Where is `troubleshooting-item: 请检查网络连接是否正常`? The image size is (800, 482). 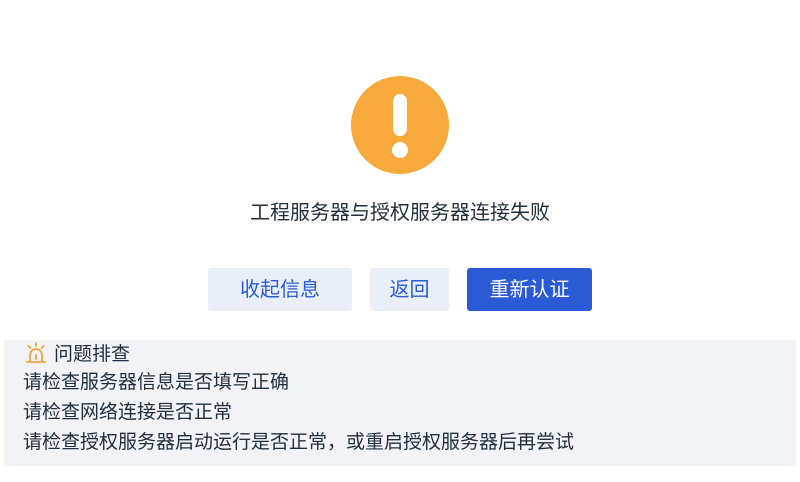 troubleshooting-item: 请检查网络连接是否正常 is located at coordinates (128, 412).